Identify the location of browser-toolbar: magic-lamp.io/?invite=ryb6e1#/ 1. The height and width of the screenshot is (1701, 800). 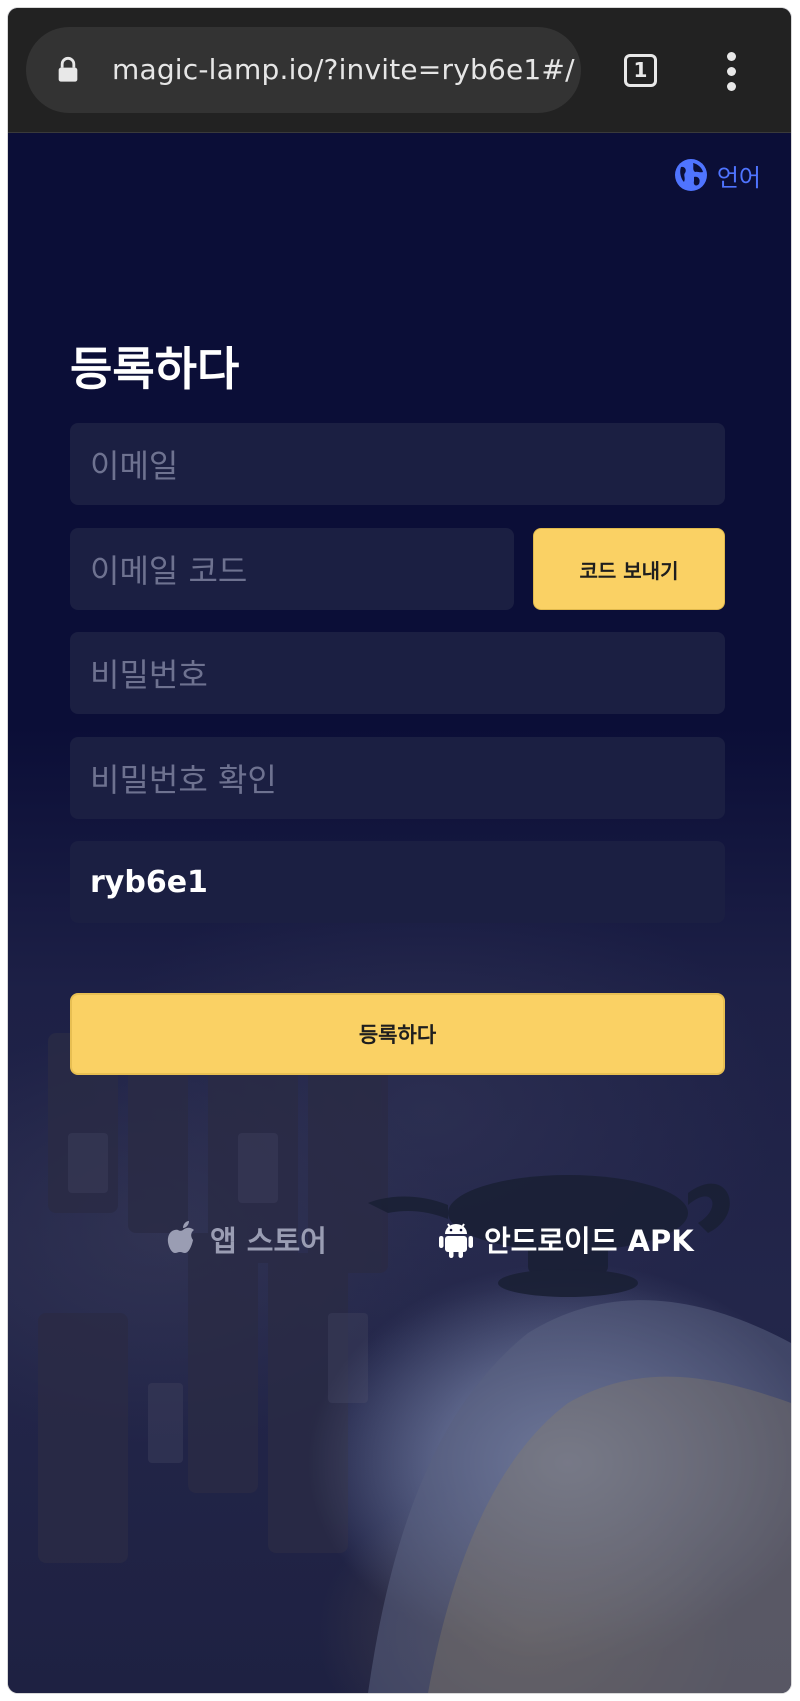
(399, 70).